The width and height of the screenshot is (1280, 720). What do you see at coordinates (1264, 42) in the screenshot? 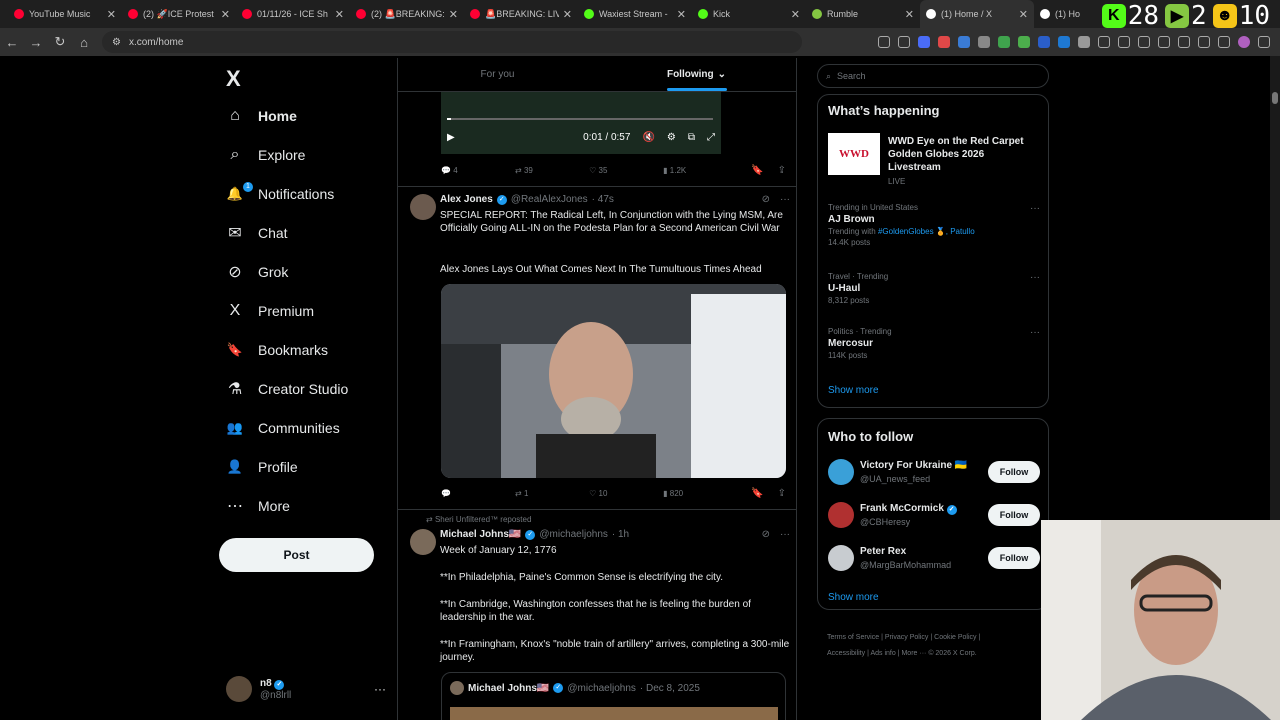
I see `browser-menu-icon` at bounding box center [1264, 42].